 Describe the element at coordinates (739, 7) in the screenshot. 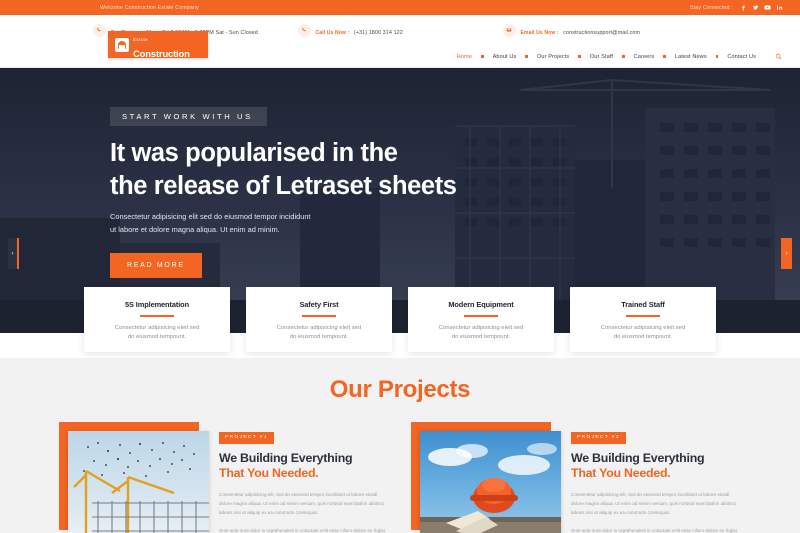

I see `social-links-group: Stay Connected :` at that location.